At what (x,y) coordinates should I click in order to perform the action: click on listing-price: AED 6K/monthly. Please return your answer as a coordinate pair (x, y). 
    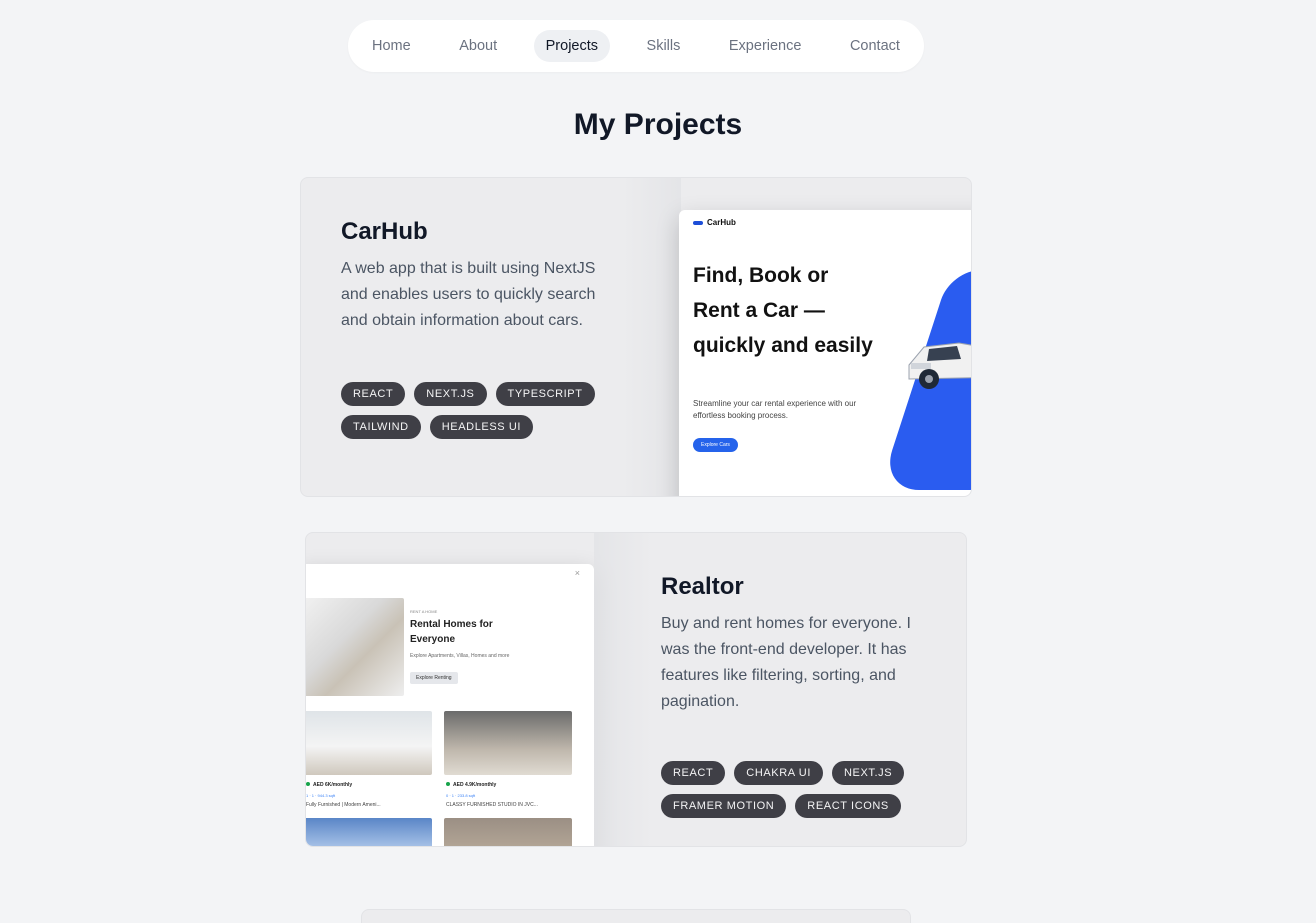
    Looking at the image, I should click on (329, 785).